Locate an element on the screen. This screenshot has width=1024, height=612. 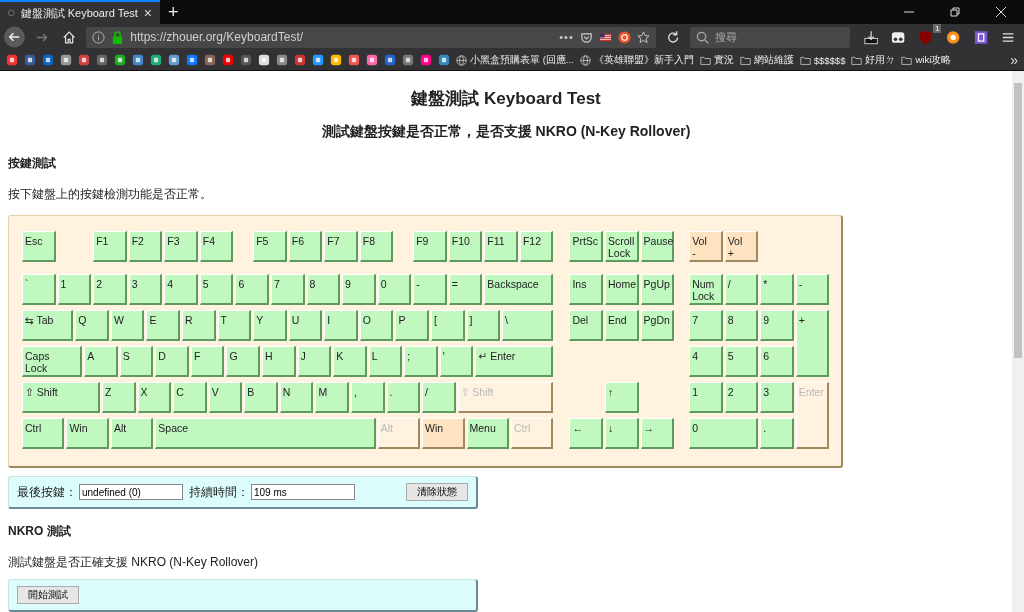
keyboard-key: ; is located at coordinates (421, 361).